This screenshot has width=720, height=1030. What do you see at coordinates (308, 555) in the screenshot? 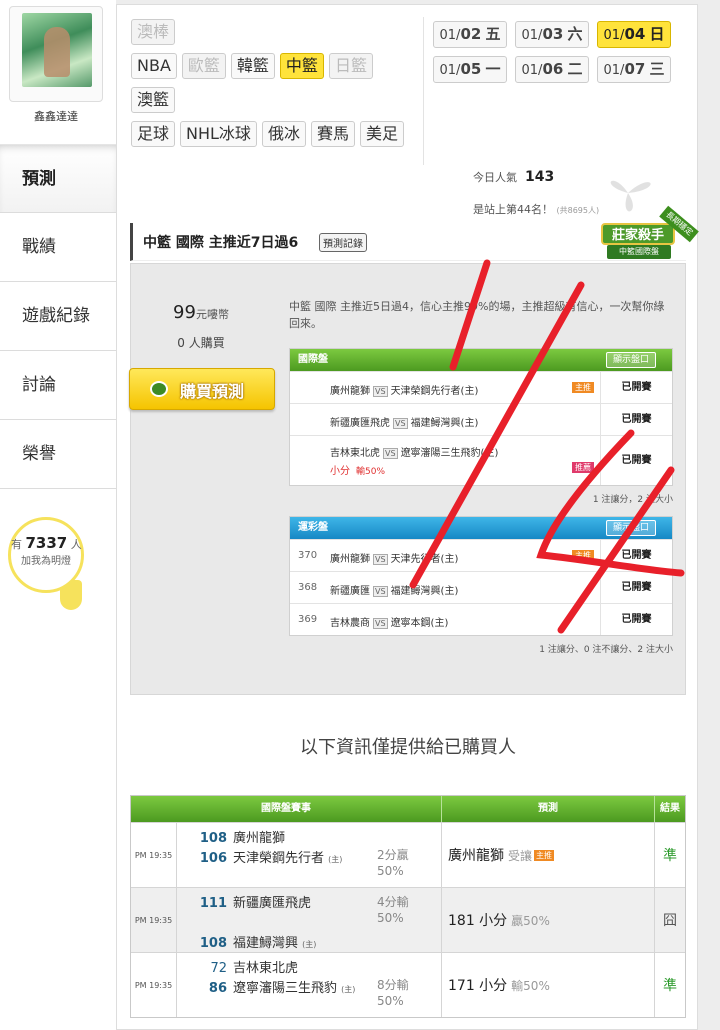
I see `game-number: 370` at bounding box center [308, 555].